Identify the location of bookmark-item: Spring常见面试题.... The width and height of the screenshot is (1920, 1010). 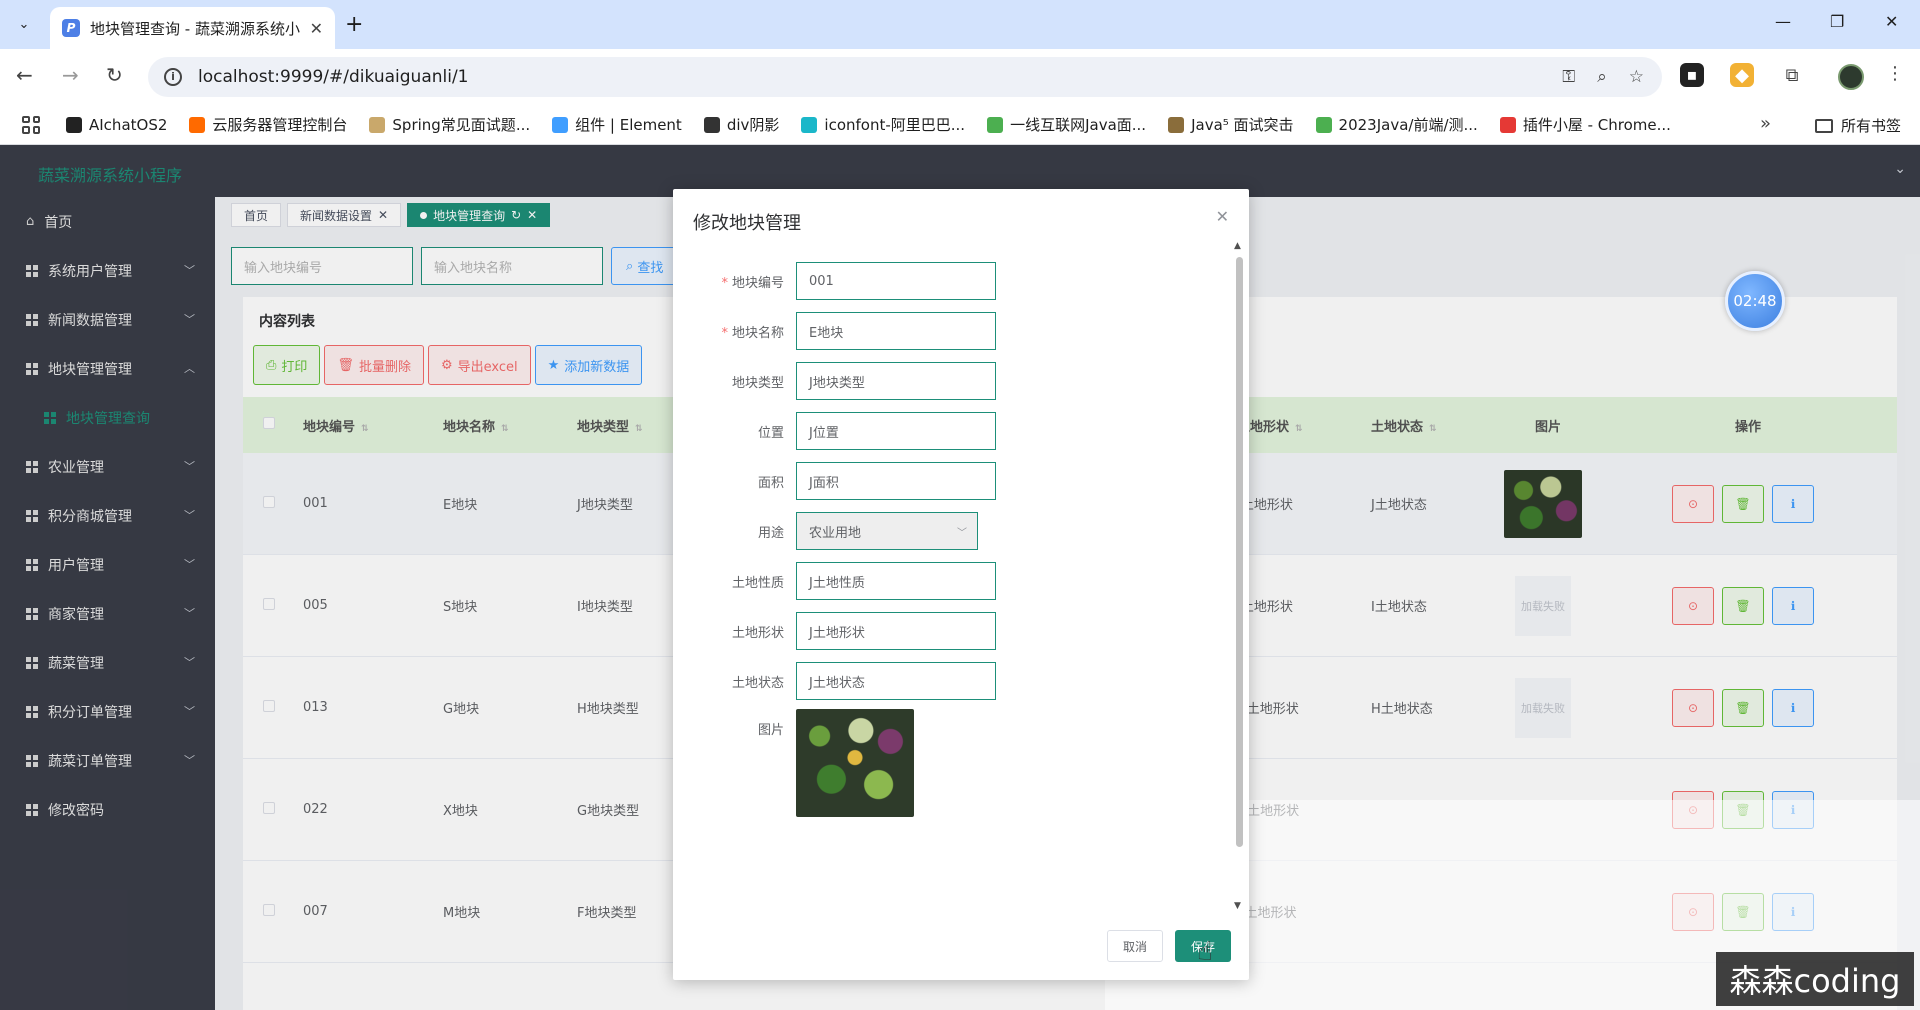
(449, 124).